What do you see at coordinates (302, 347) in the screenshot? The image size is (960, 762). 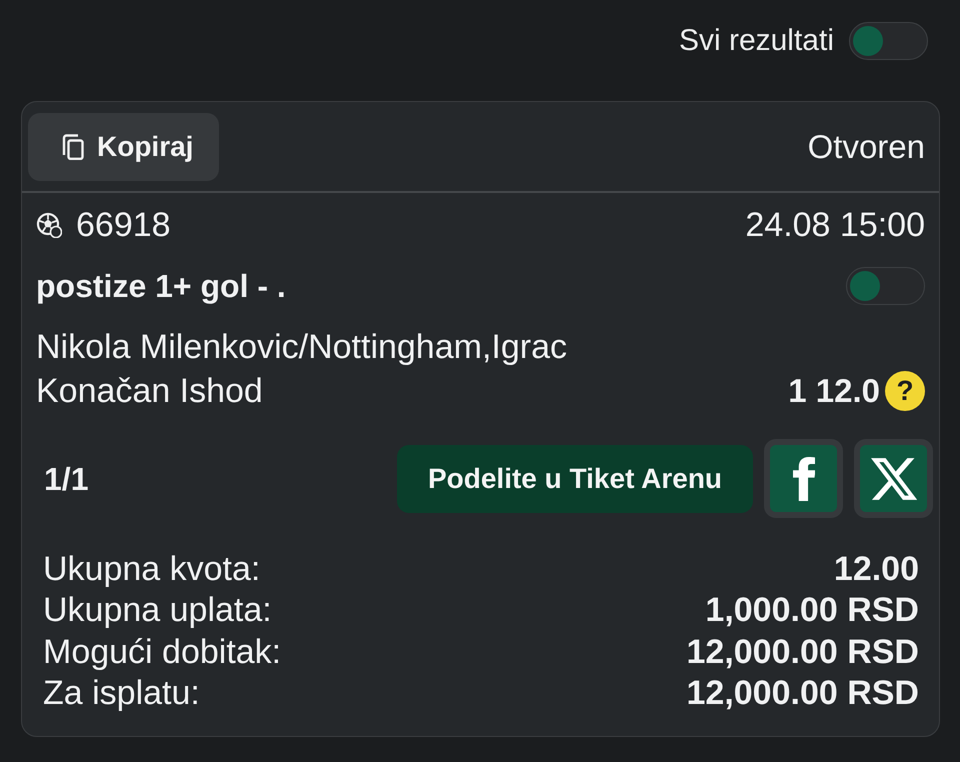 I see `player-name: Nikola Milenkovic/Nottingham,Igrac` at bounding box center [302, 347].